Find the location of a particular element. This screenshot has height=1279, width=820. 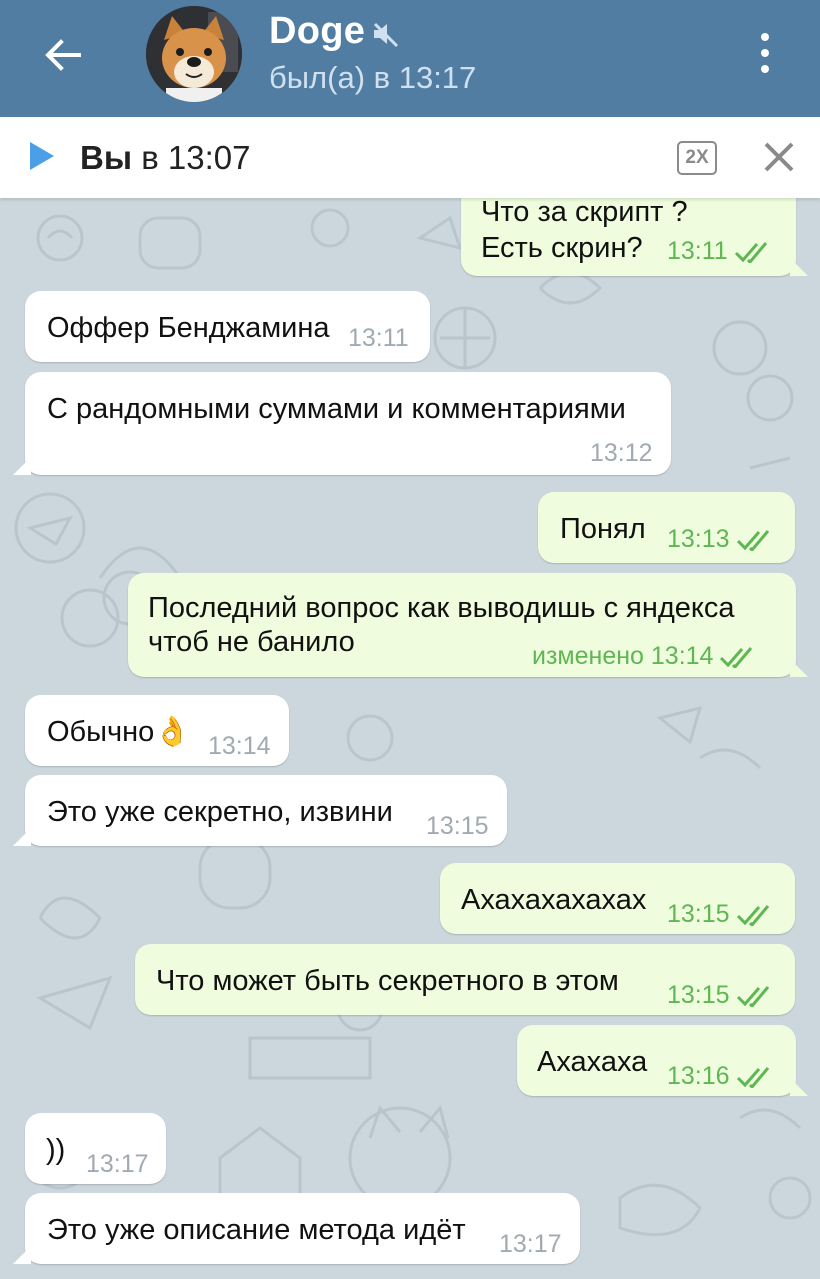

message-bubble-incoming: Обычно👌 13:14 is located at coordinates (157, 730).